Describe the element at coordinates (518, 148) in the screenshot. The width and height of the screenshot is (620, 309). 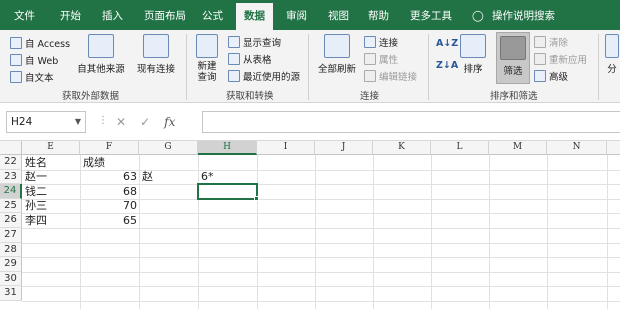
I see `column-header-M: M` at that location.